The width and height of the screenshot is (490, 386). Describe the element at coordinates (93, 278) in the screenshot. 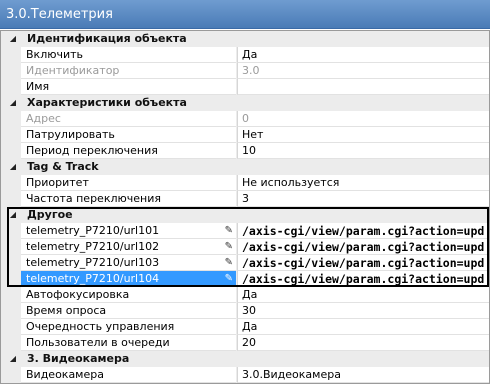

I see `property-name-text: telemetry_P7210/url104` at that location.